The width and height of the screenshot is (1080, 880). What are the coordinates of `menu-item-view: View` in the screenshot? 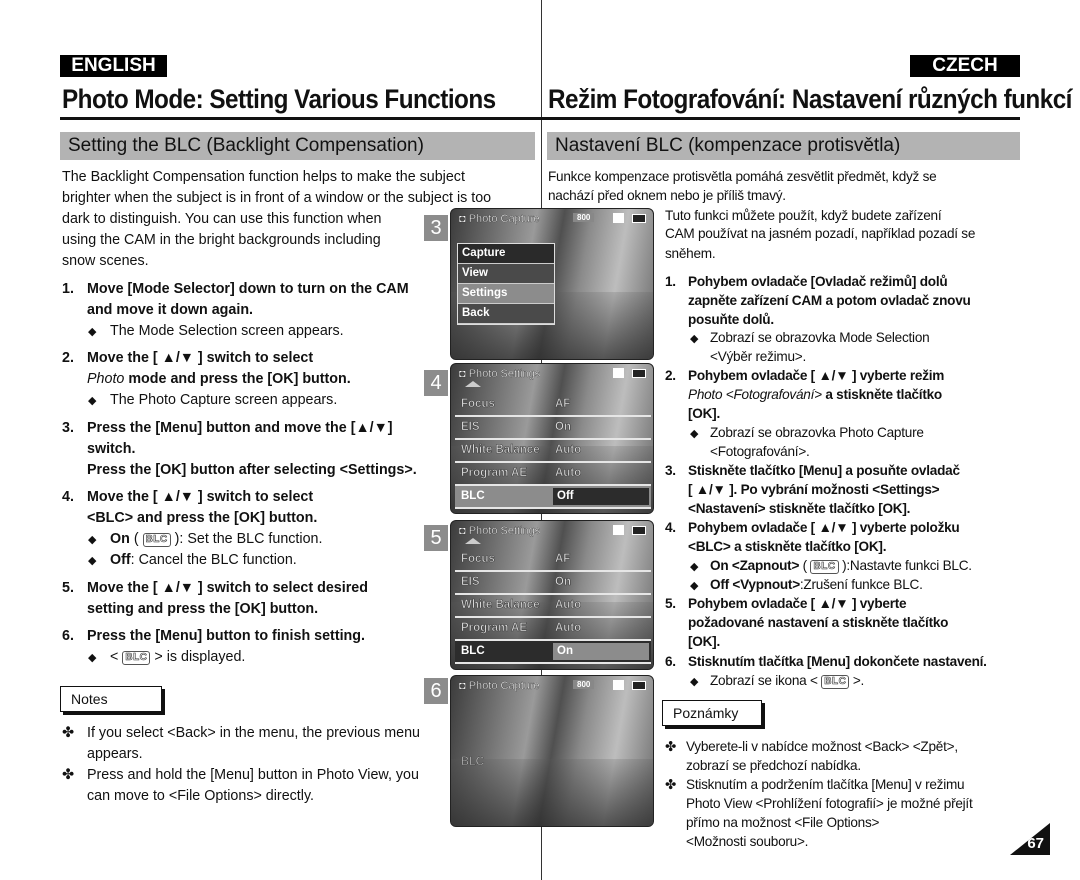 It's located at (506, 274).